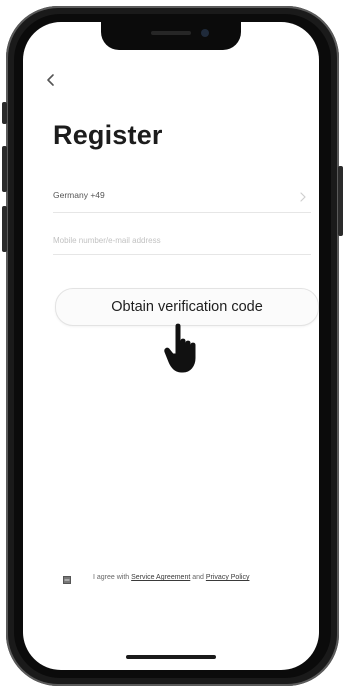  What do you see at coordinates (205, 33) in the screenshot?
I see `front-camera` at bounding box center [205, 33].